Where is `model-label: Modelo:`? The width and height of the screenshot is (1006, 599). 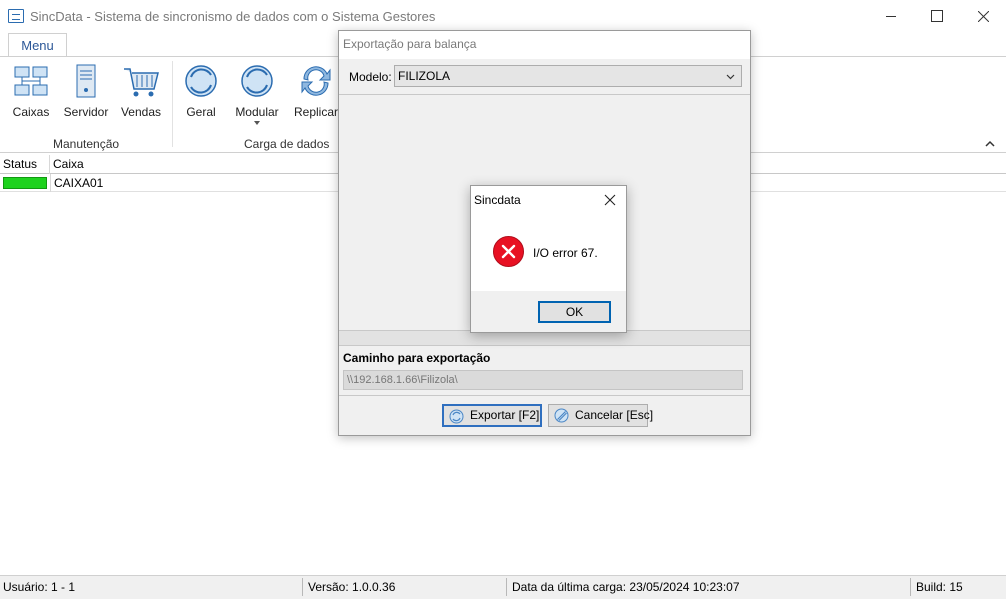
model-label: Modelo: is located at coordinates (370, 77).